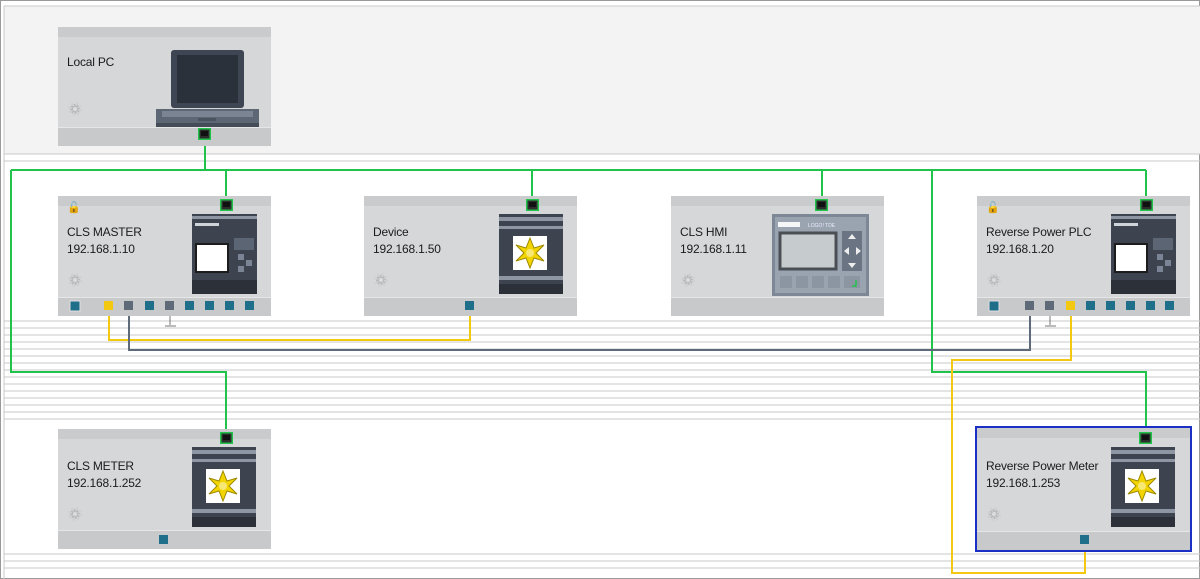 The height and width of the screenshot is (579, 1200). Describe the element at coordinates (164, 256) in the screenshot. I see `device-card-cls-master: 🔓 CLS MASTER 192.168.1.10` at that location.